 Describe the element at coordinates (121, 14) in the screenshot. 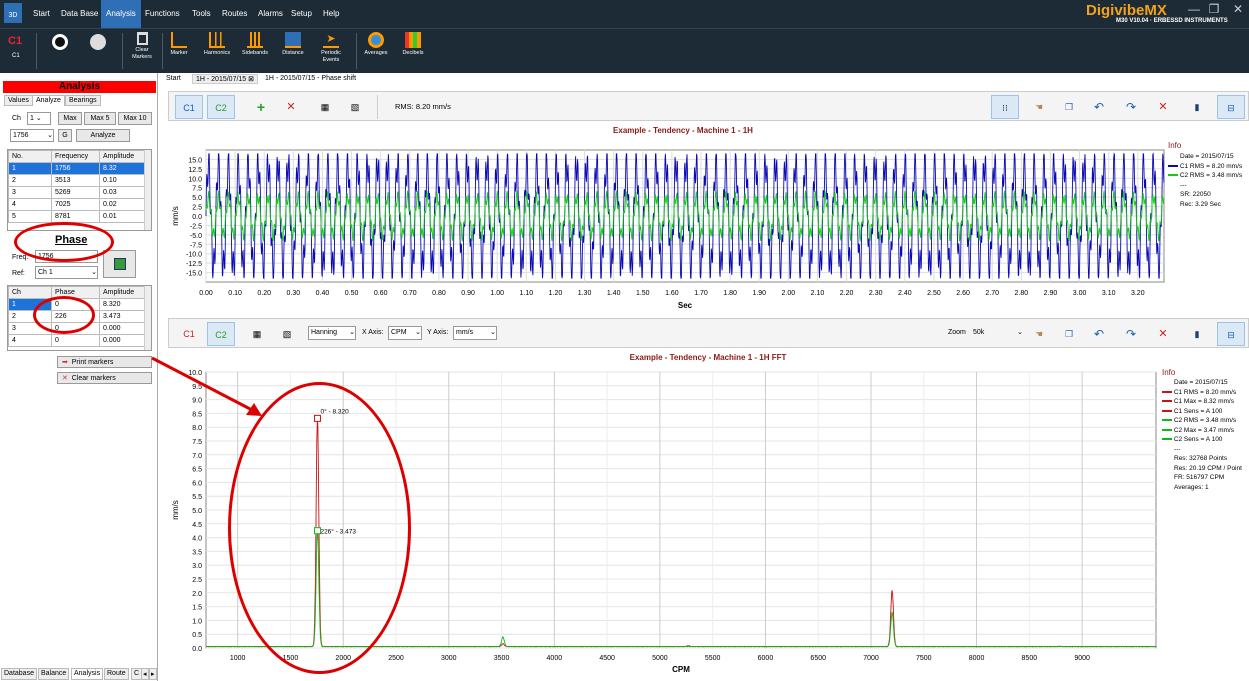

I see `menu-analysis: Analysis` at that location.